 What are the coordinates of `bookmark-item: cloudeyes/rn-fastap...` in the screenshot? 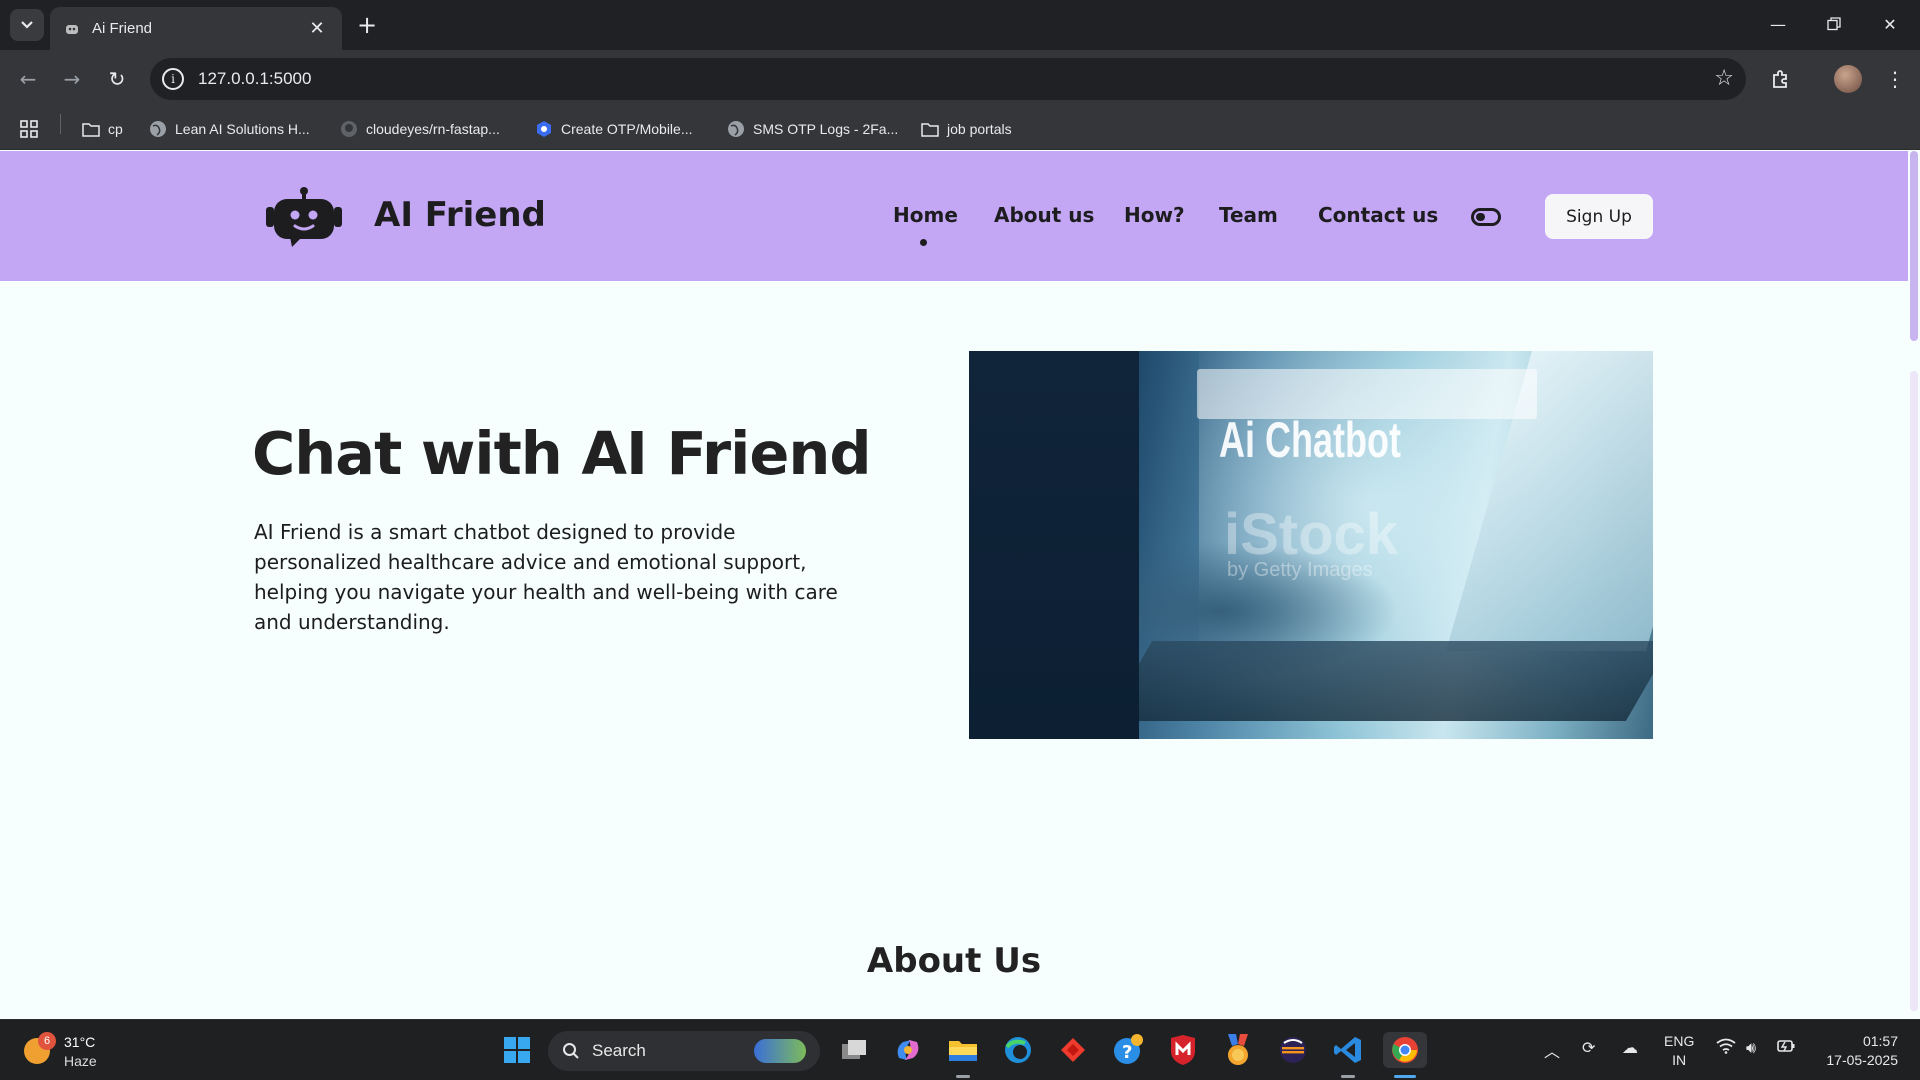 It's located at (420, 129).